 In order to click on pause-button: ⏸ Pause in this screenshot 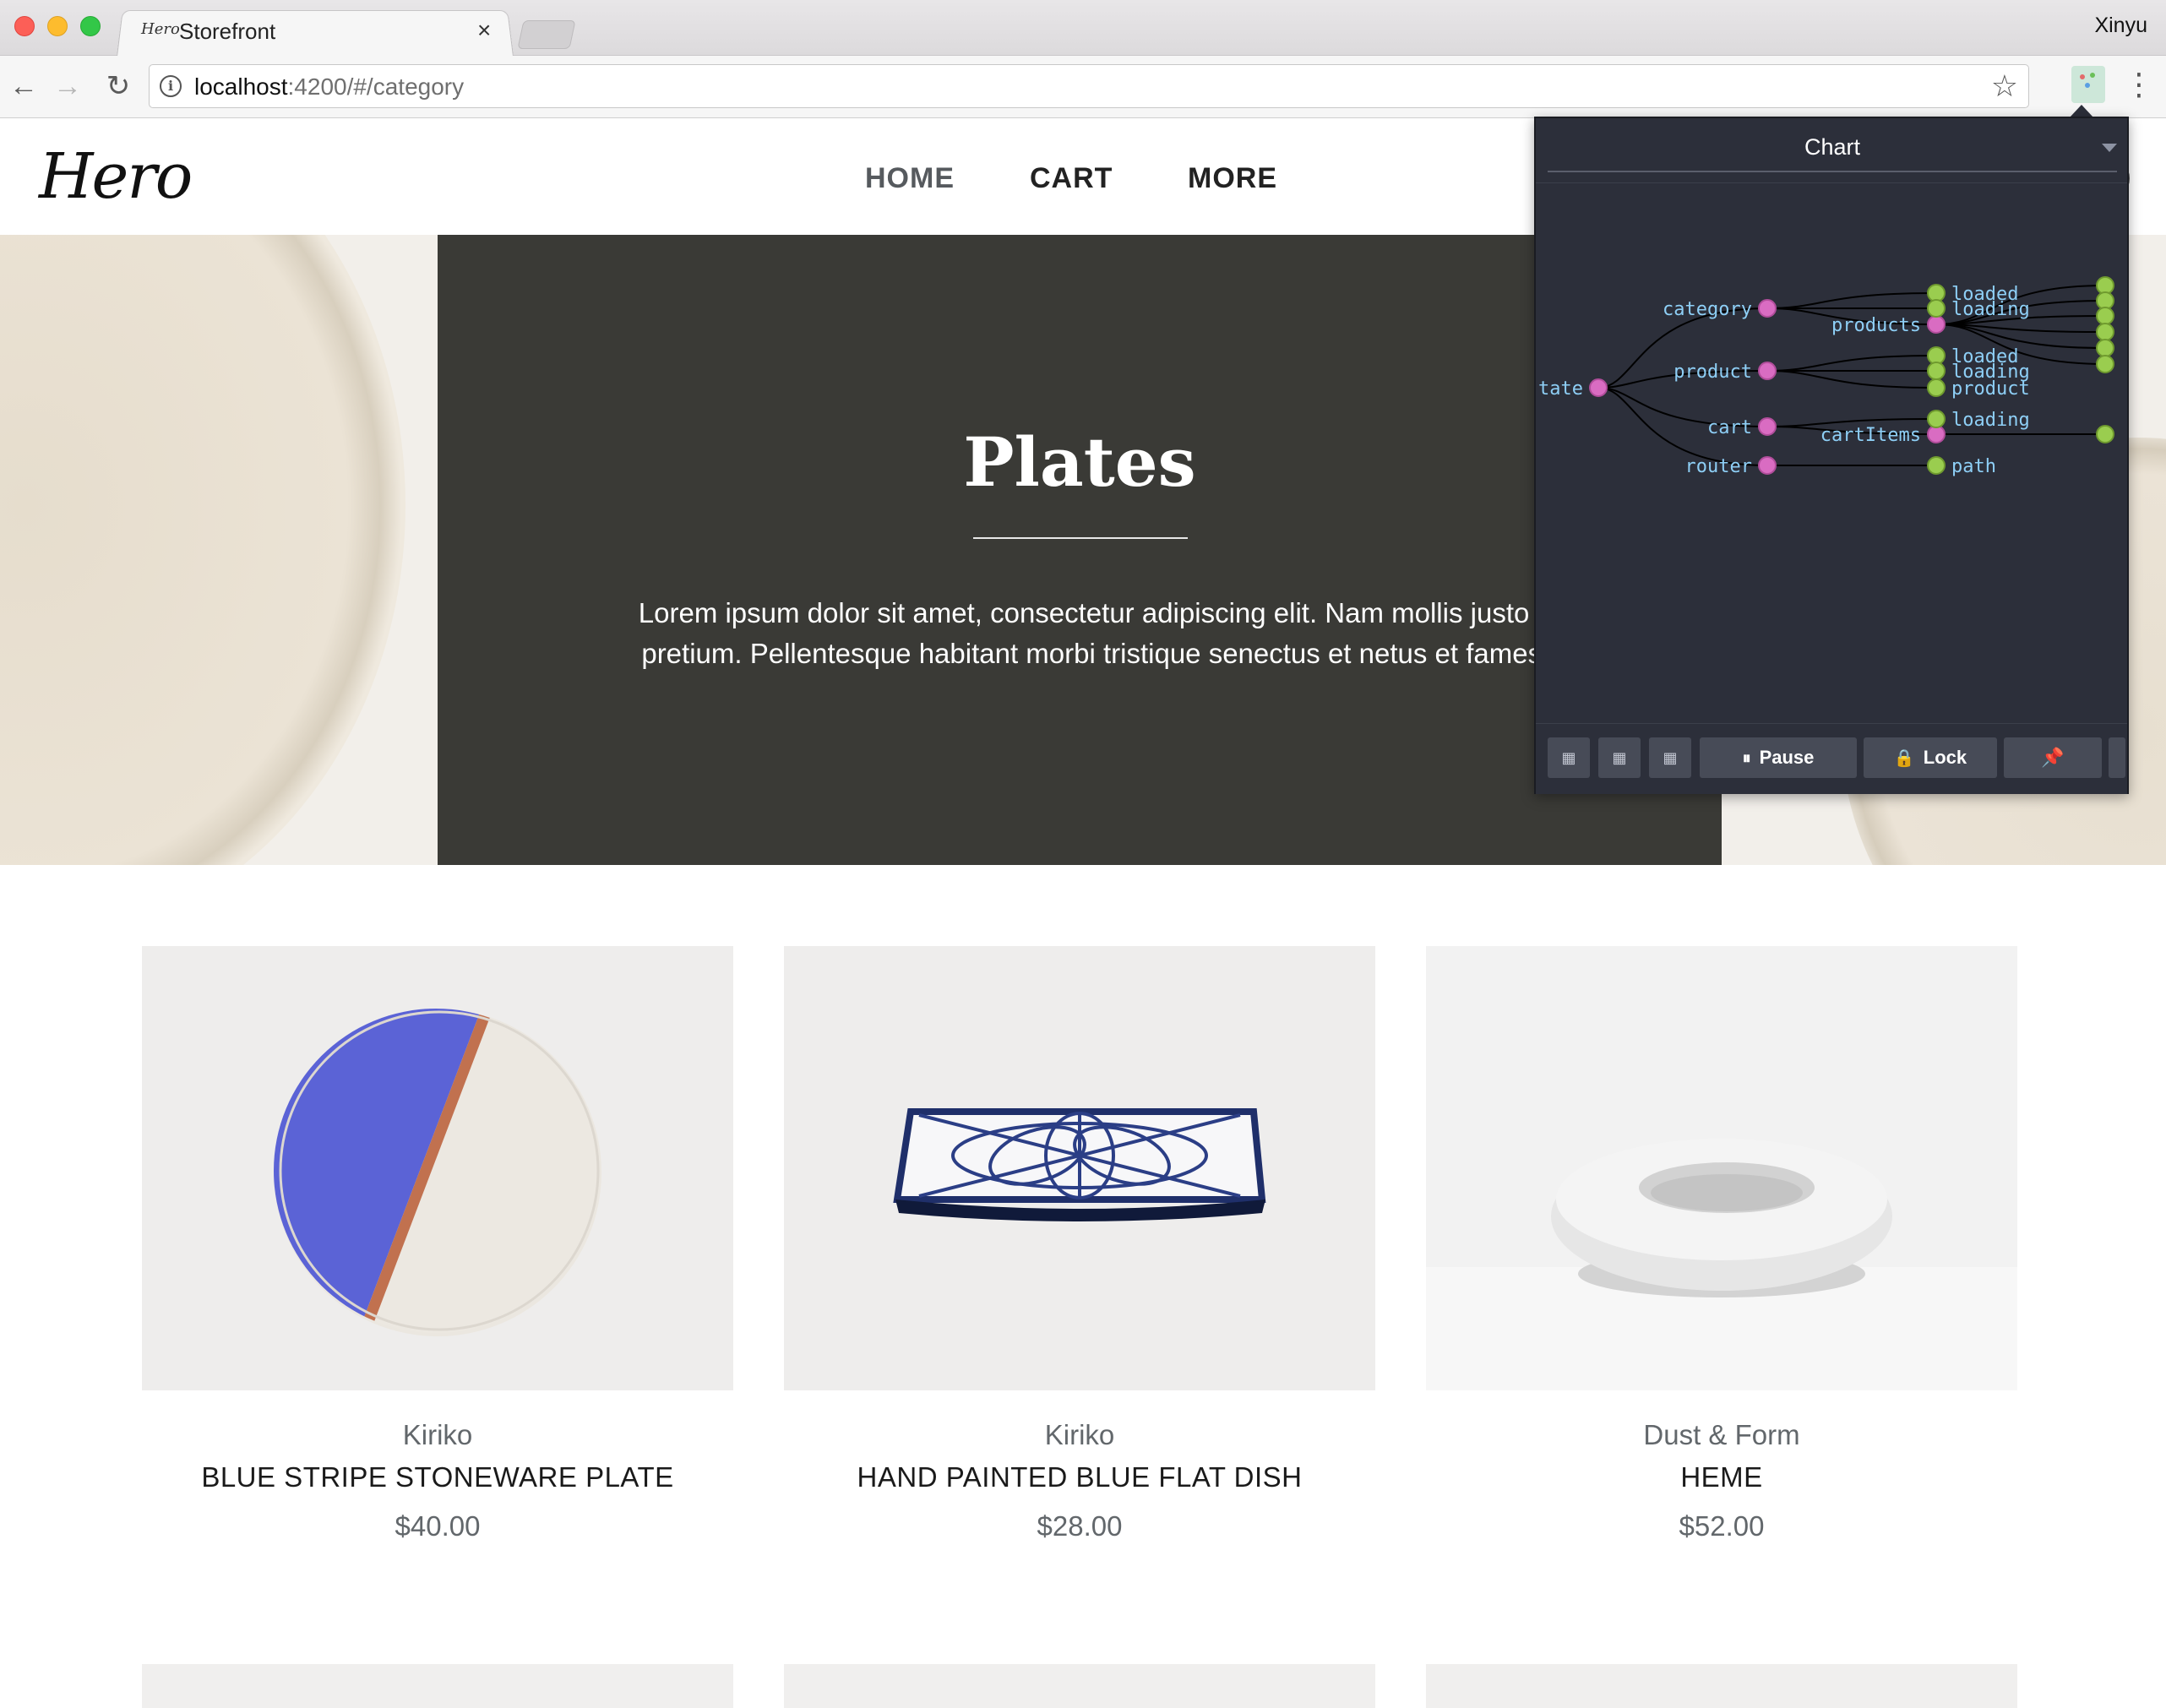, I will do `click(1778, 758)`.